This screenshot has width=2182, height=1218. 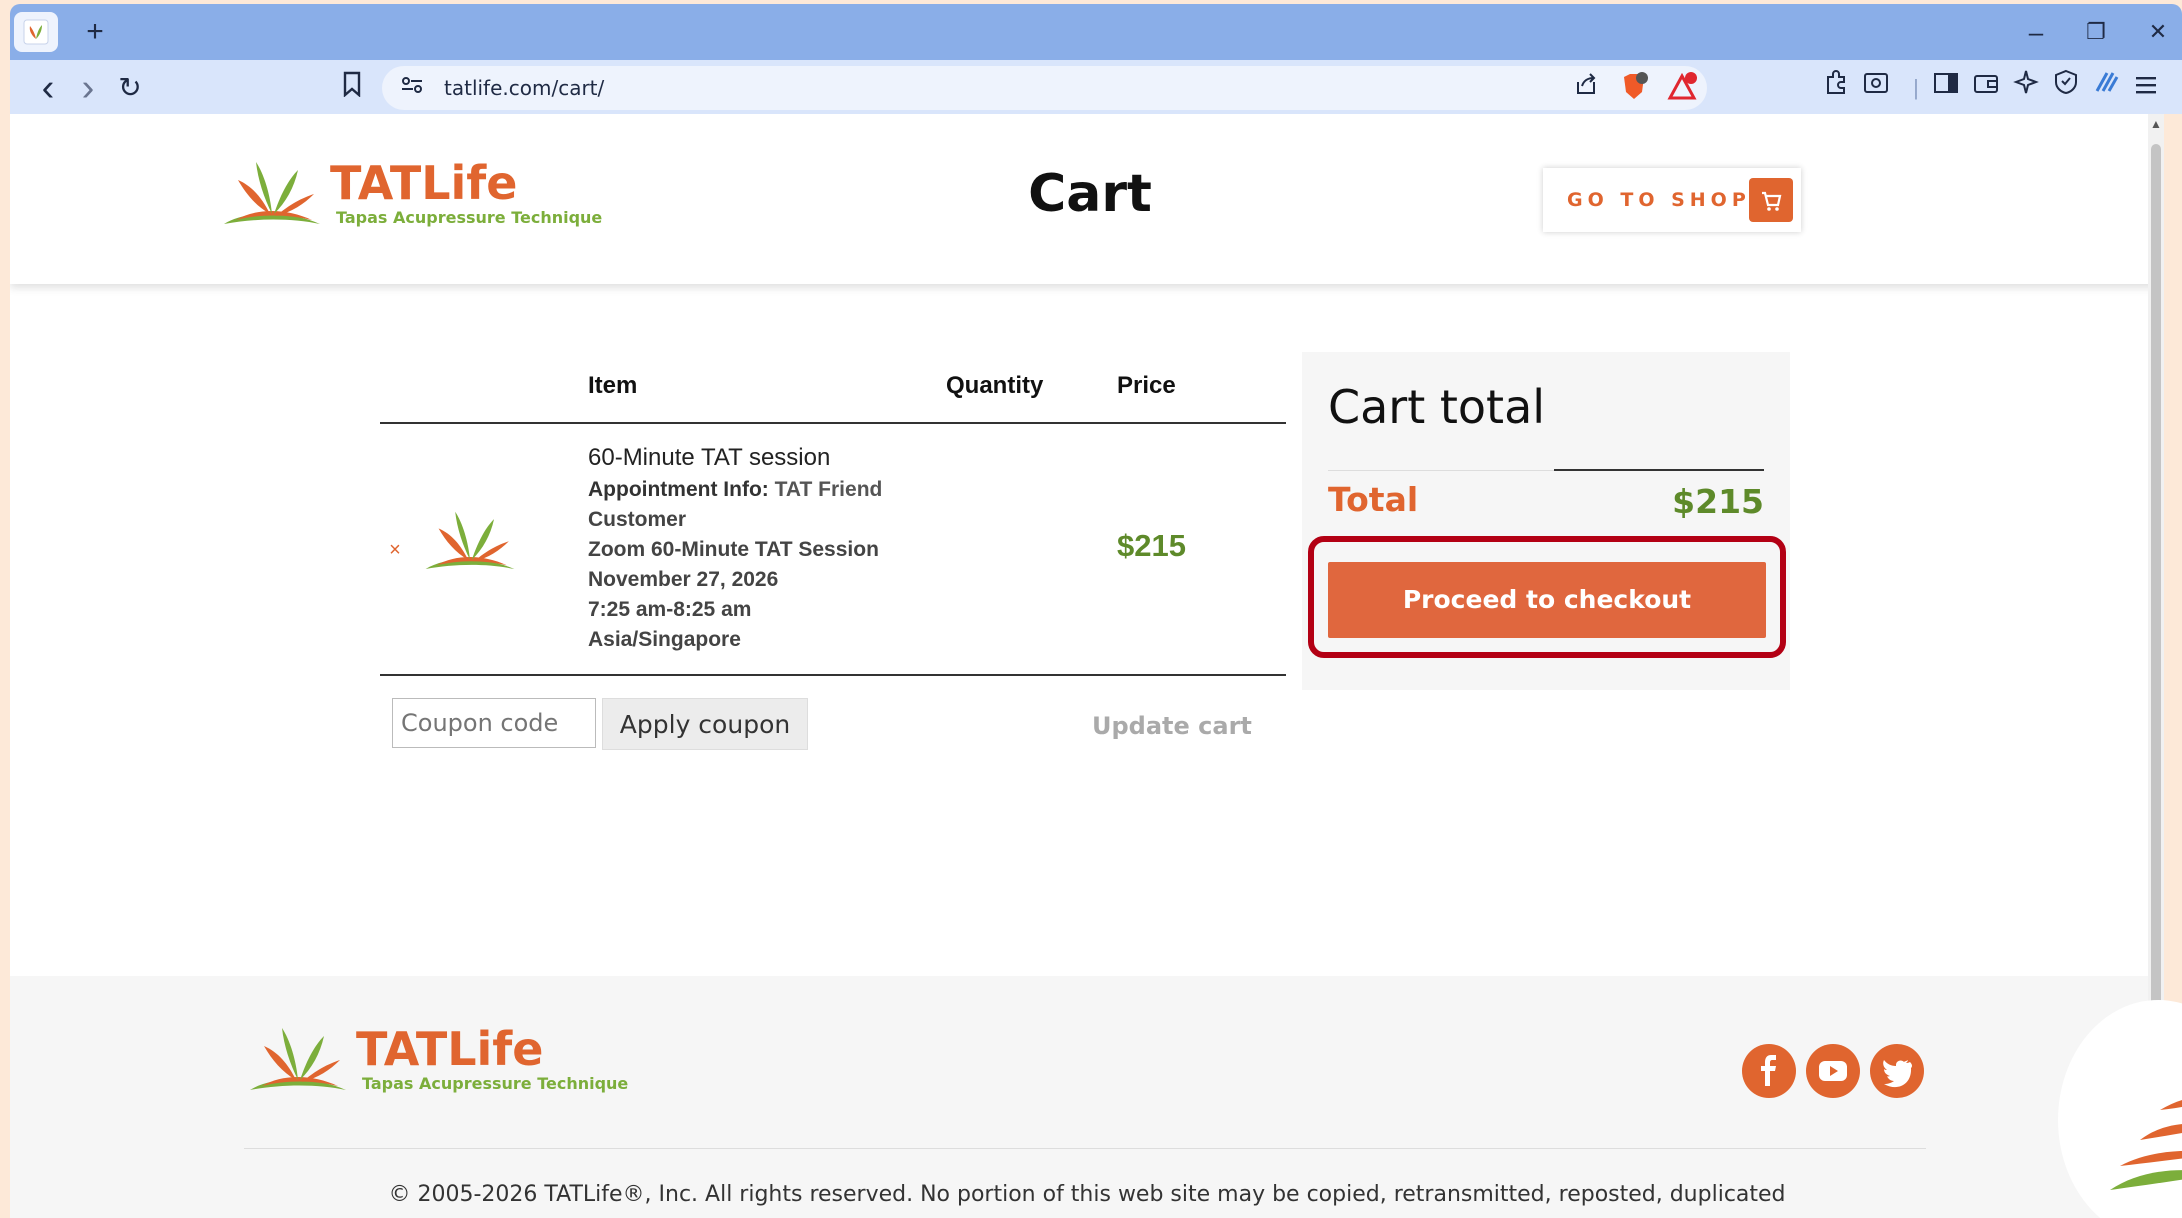 What do you see at coordinates (130, 88) in the screenshot?
I see `reload-button: ↻` at bounding box center [130, 88].